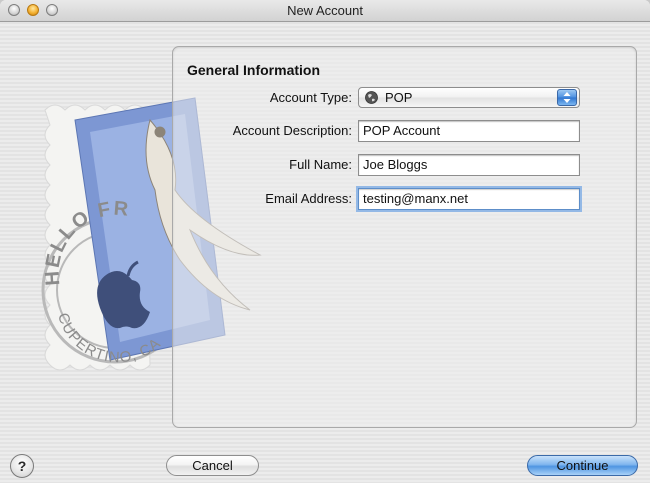  What do you see at coordinates (22, 466) in the screenshot?
I see `help-button: ?` at bounding box center [22, 466].